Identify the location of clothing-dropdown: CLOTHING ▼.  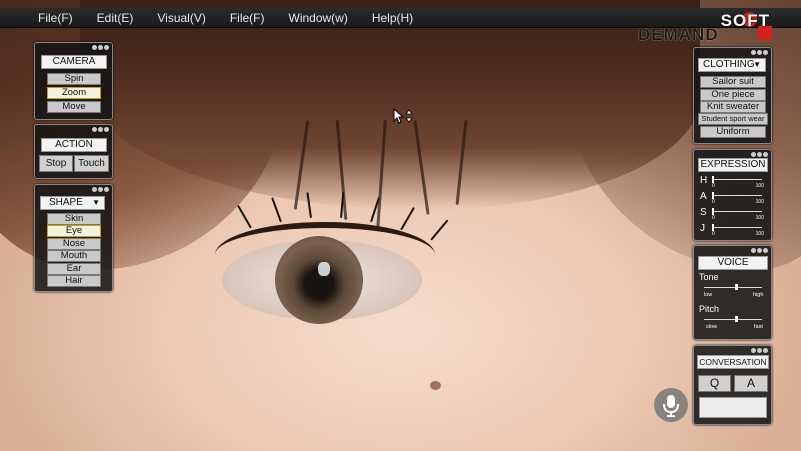
(732, 65).